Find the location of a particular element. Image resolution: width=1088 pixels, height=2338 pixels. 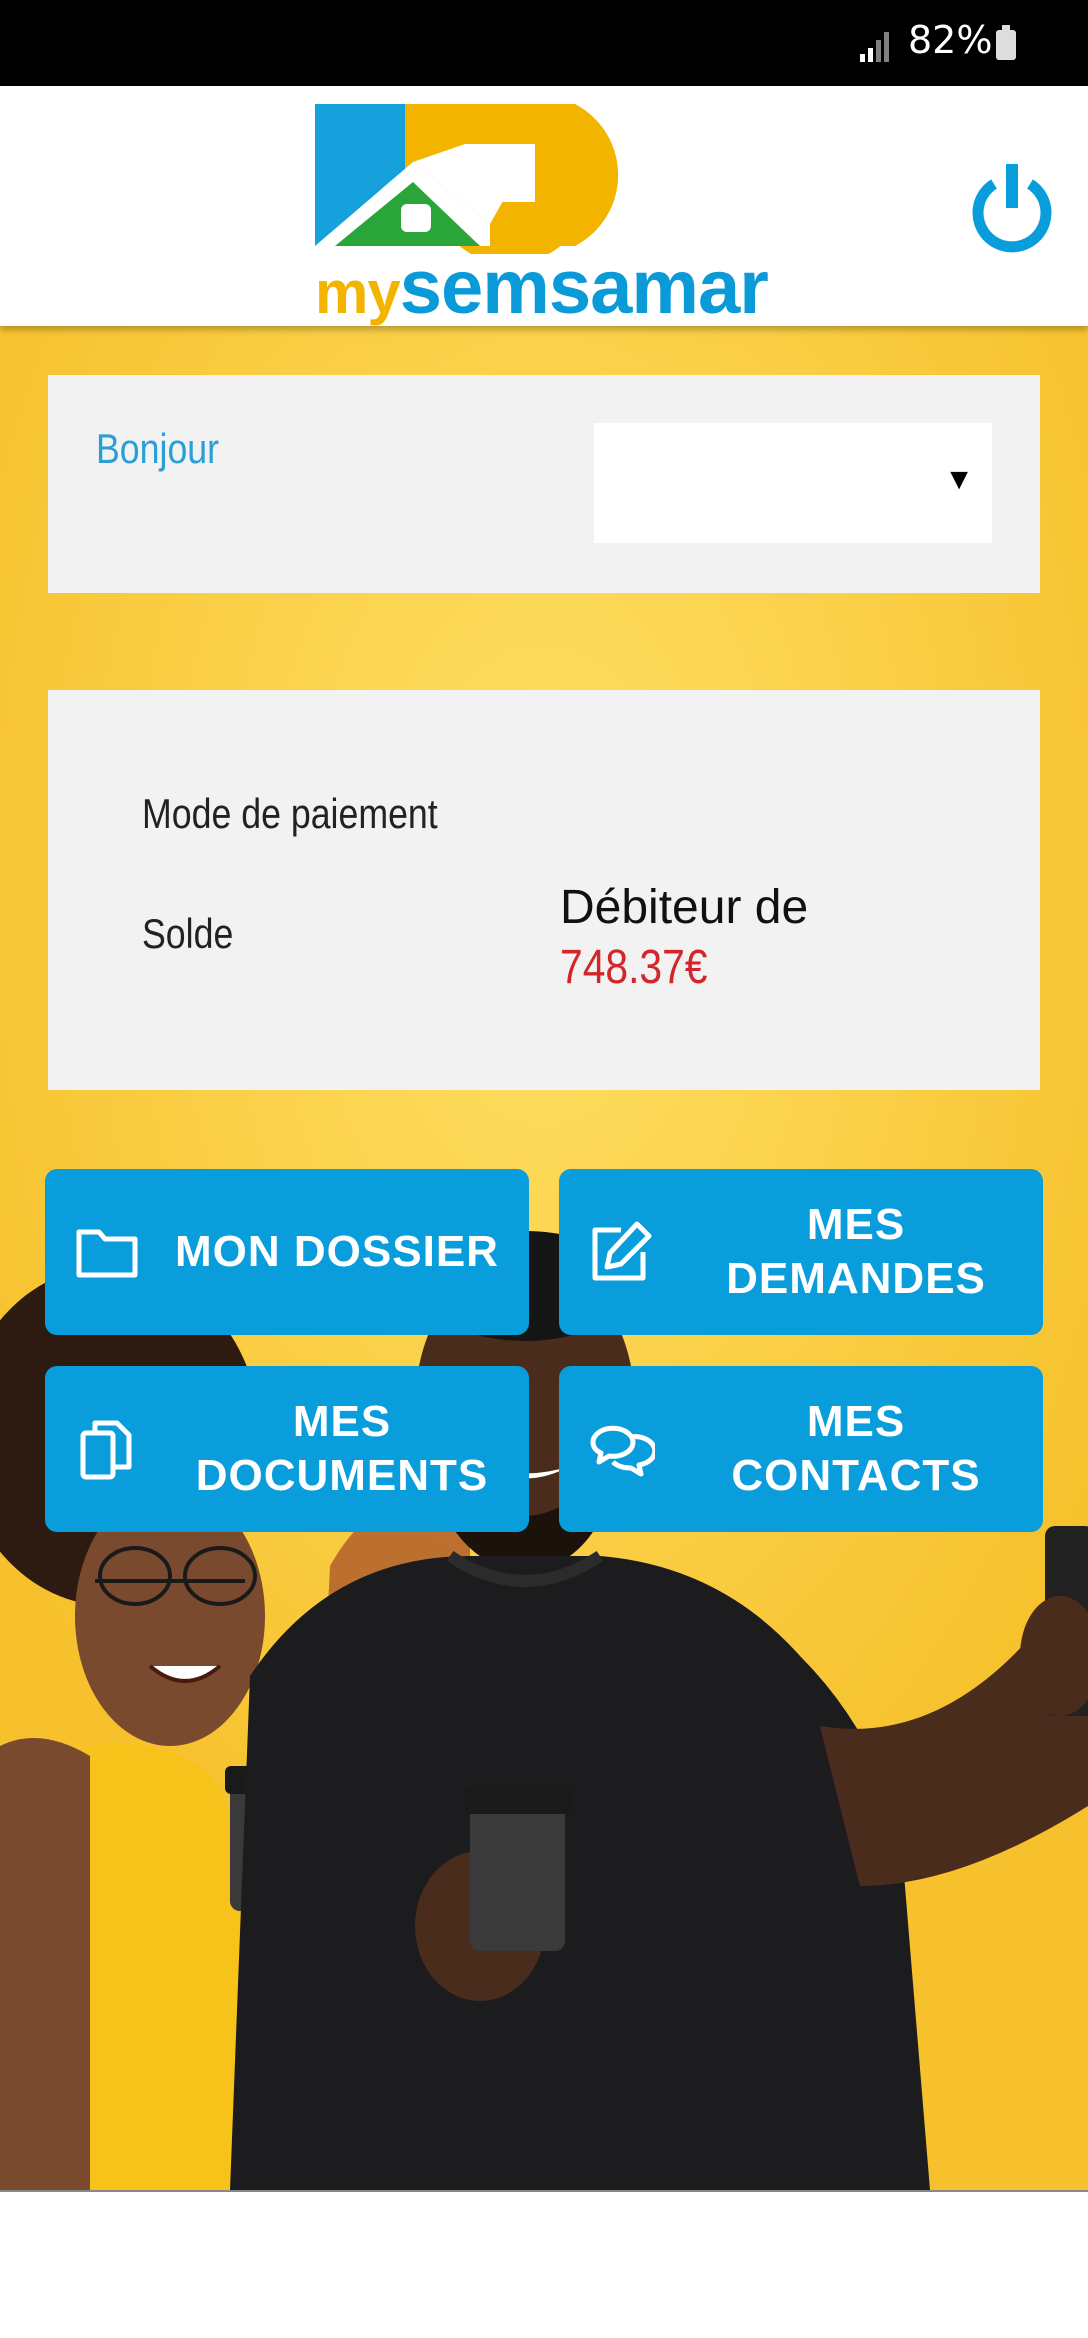

app-header: mysemsamar is located at coordinates (544, 206).